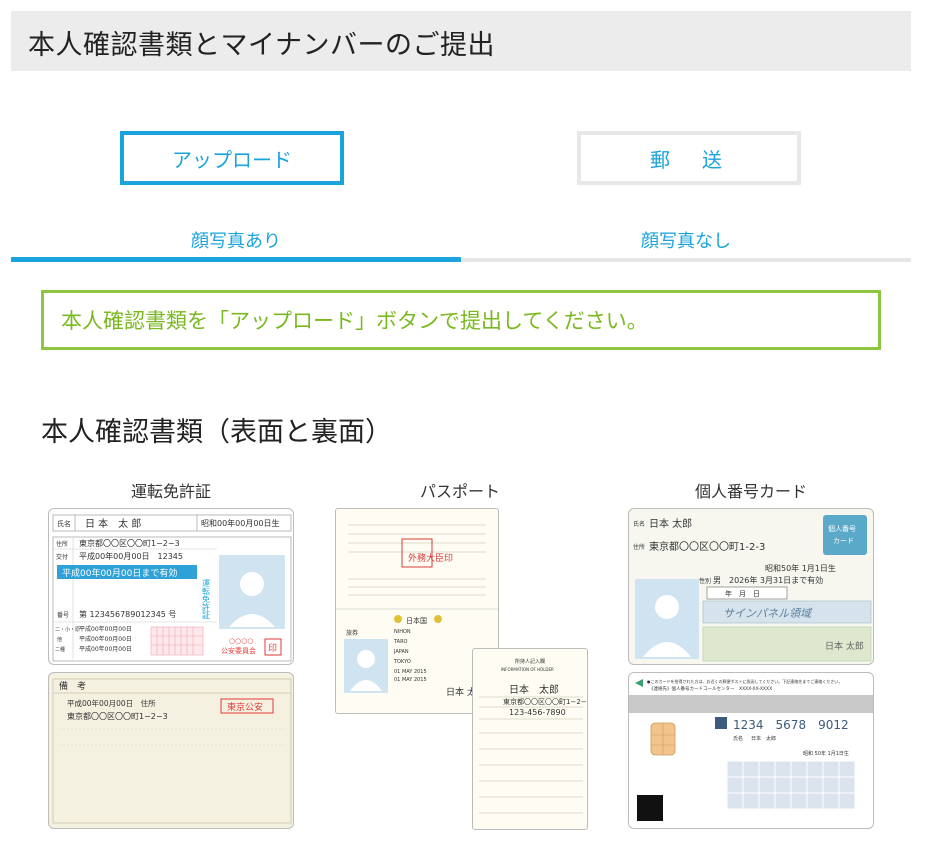 Image resolution: width=925 pixels, height=860 pixels. Describe the element at coordinates (62, 557) in the screenshot. I see `license-issue-label: 交付` at that location.